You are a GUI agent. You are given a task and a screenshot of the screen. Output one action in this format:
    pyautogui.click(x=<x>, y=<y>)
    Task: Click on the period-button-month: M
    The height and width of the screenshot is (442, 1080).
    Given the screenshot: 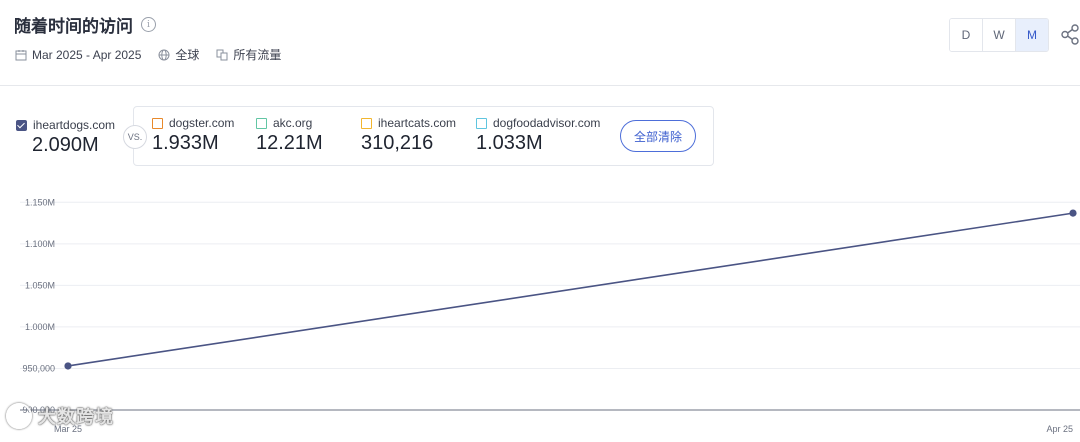 What is the action you would take?
    pyautogui.click(x=1032, y=35)
    